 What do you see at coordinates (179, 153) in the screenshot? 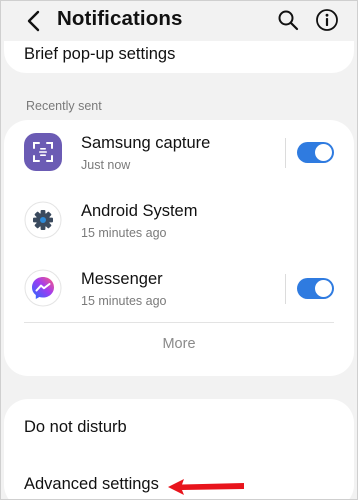
I see `list-item: Samsung capture Just now` at bounding box center [179, 153].